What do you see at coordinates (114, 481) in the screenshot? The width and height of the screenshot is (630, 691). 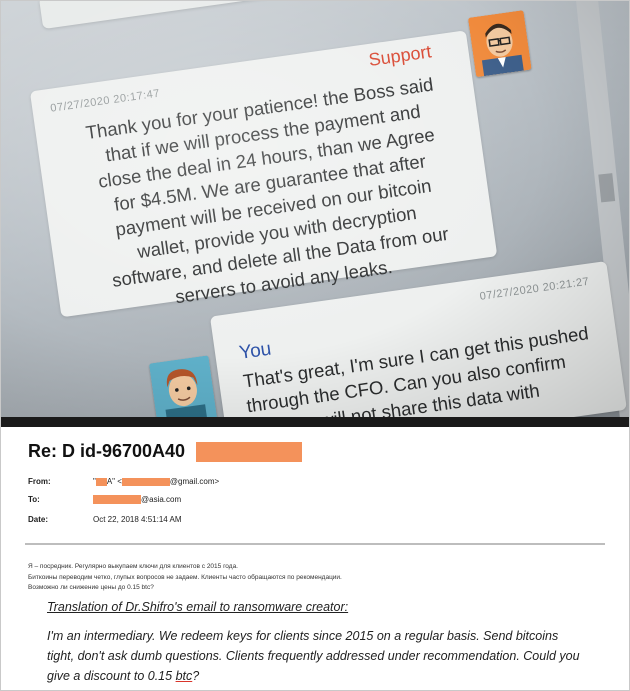 I see `from-mid: A" <` at bounding box center [114, 481].